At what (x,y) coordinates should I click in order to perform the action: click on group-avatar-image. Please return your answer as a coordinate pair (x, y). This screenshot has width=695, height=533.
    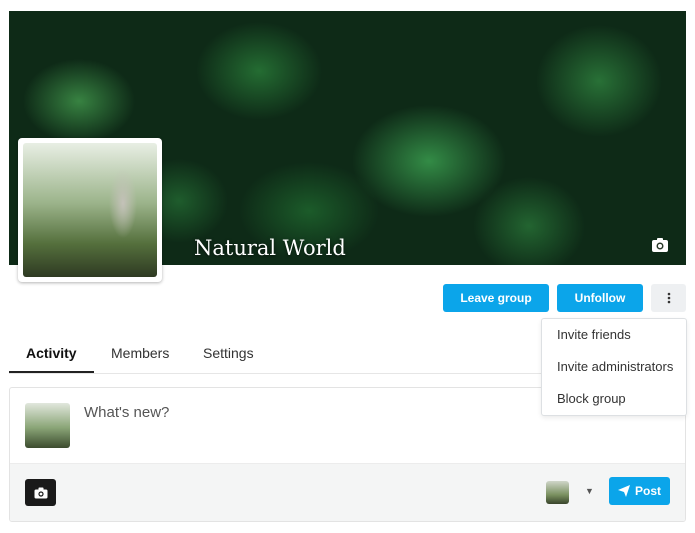
    Looking at the image, I should click on (90, 210).